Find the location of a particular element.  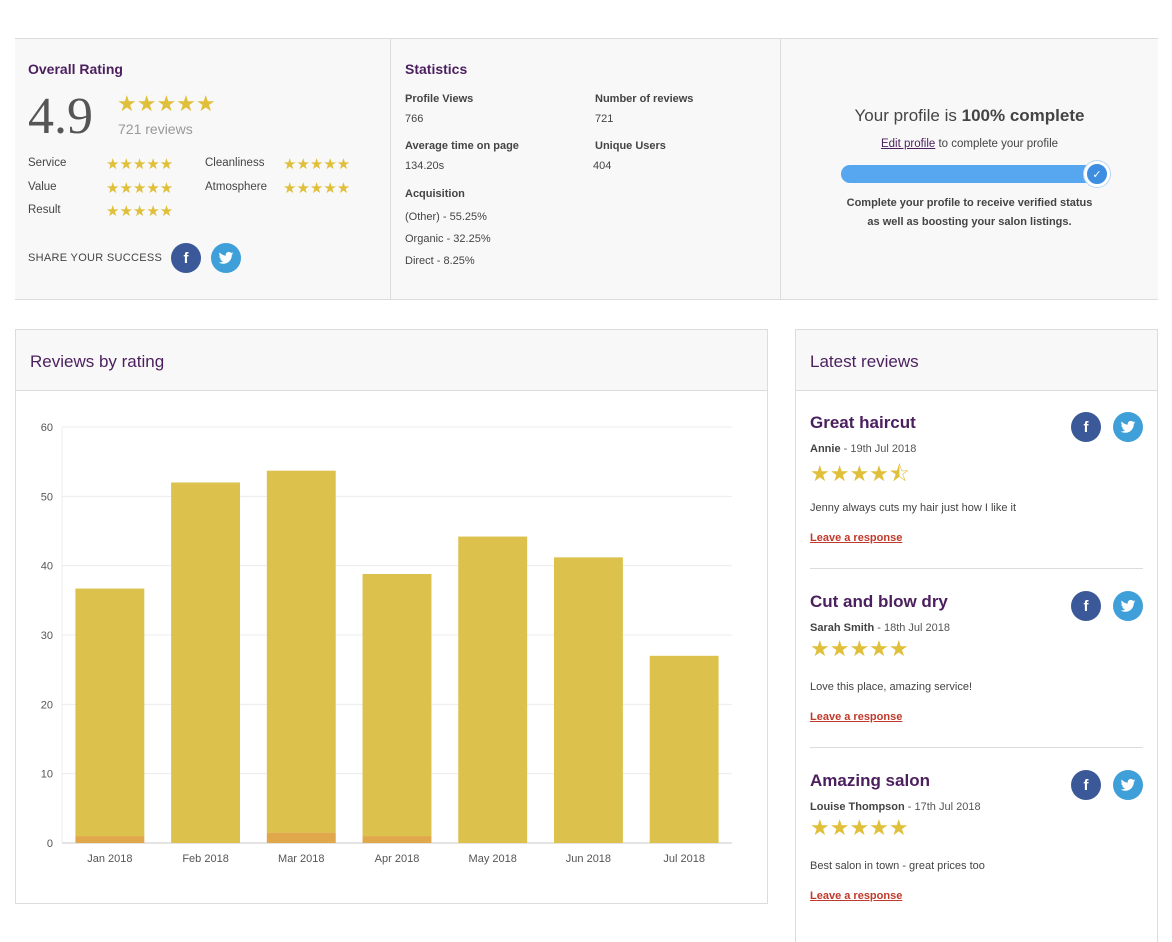

profile-progress-fill is located at coordinates (973, 174).